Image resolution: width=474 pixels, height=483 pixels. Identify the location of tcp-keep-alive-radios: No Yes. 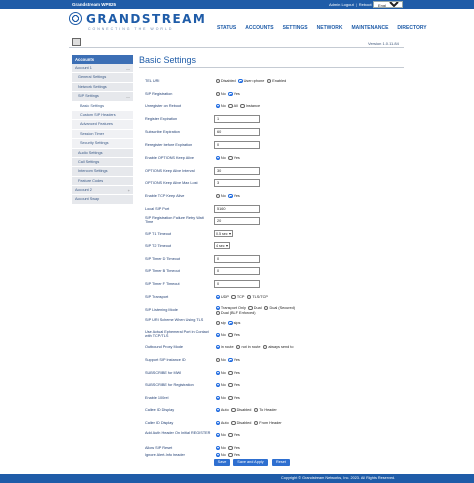
(227, 196).